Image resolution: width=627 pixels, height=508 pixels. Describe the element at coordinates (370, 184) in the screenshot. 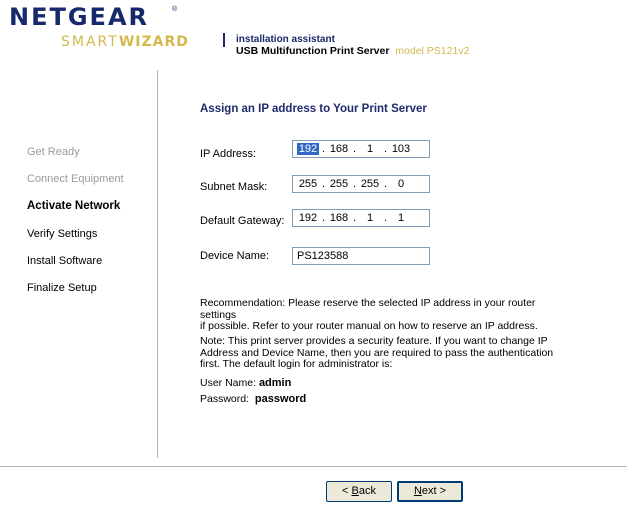

I see `subnet-octet-3: 255` at that location.